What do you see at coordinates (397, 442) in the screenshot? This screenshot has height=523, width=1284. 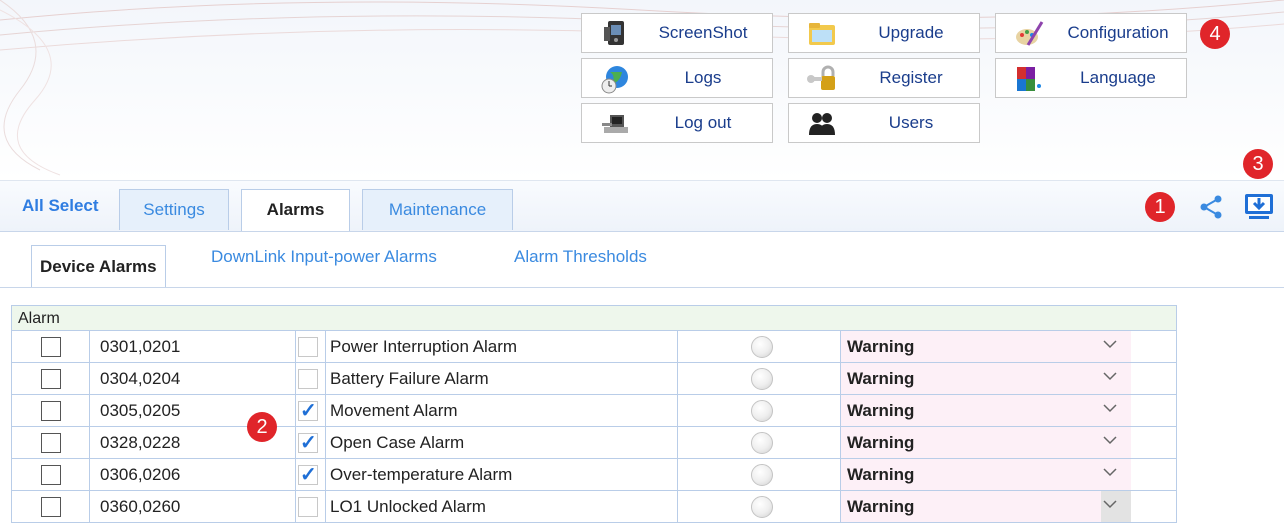 I see `alarm-name: Open Case Alarm` at bounding box center [397, 442].